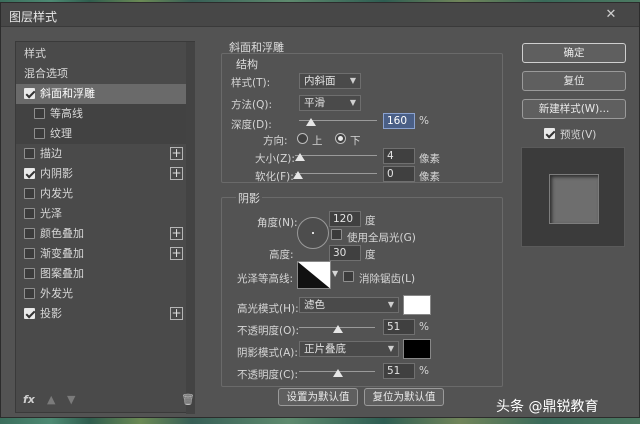 This screenshot has width=640, height=424. I want to click on method-select: 平滑 ▼, so click(330, 103).